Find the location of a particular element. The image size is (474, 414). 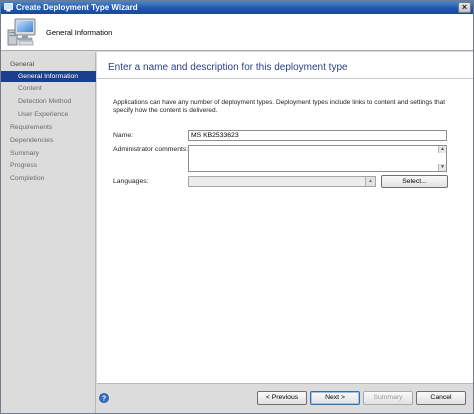

close-icon: × is located at coordinates (464, 7).